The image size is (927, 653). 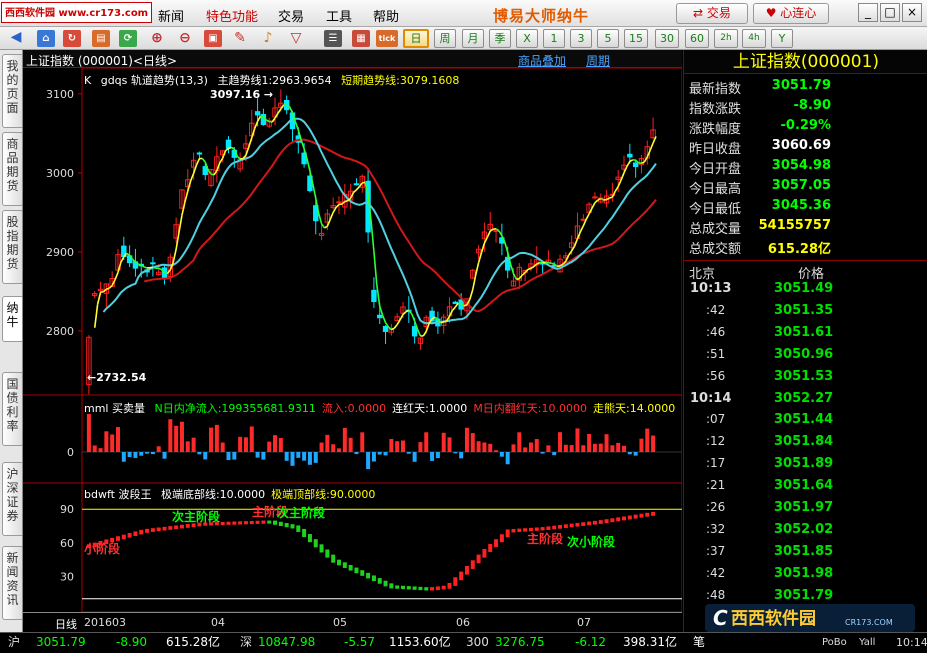 I want to click on period-day-button: 日, so click(x=416, y=38).